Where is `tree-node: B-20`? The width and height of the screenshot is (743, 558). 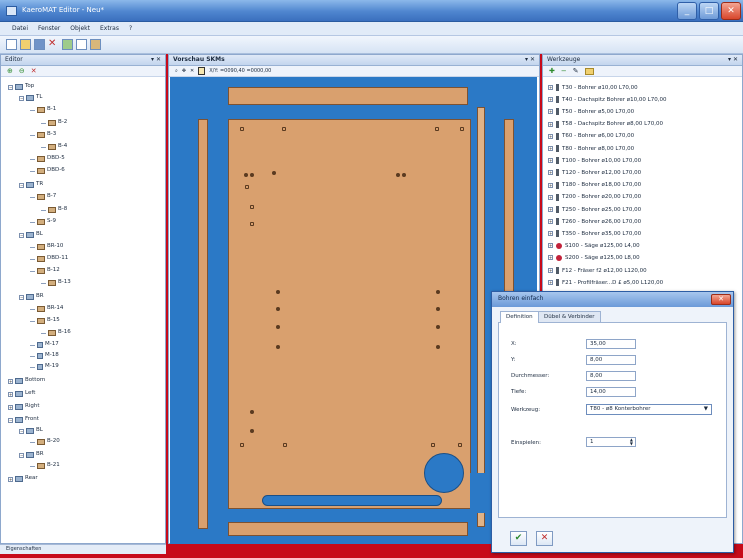 tree-node: B-20 is located at coordinates (45, 442).